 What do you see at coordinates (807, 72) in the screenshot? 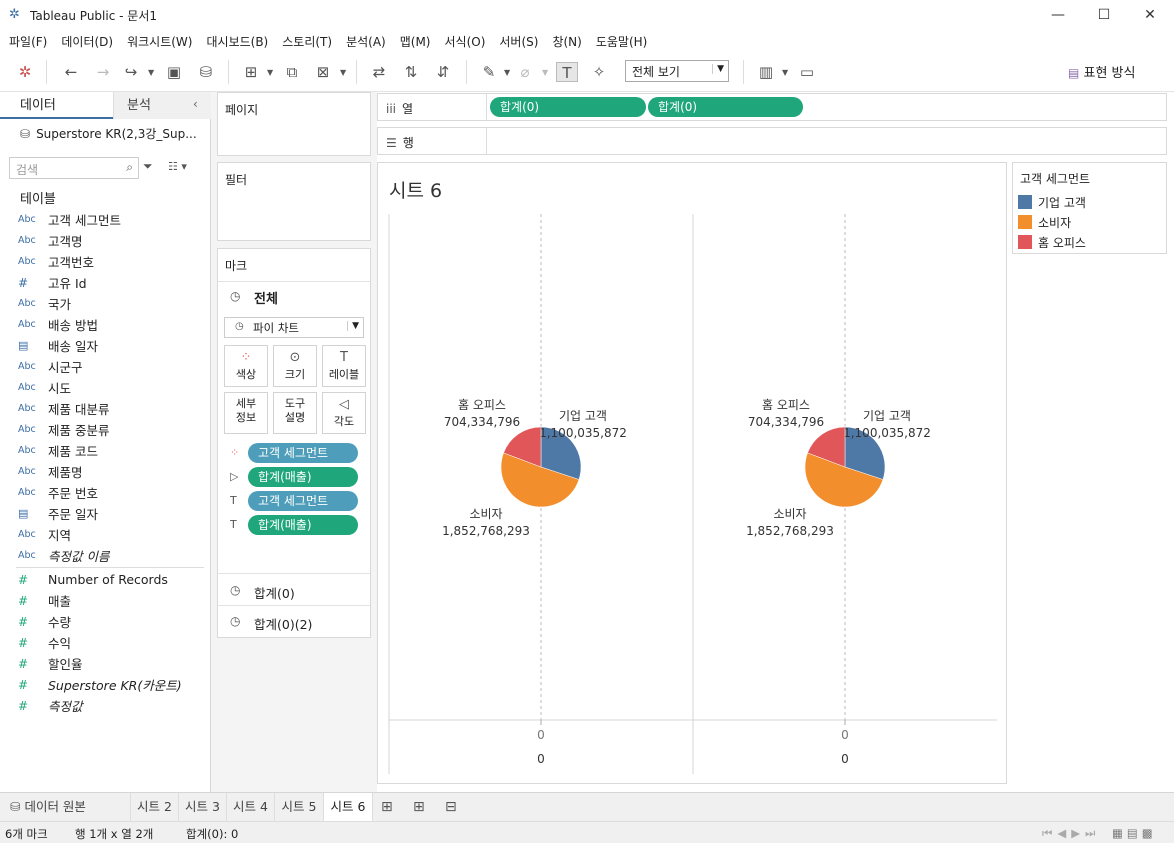
I see `presentation-mode-icon: ▭` at bounding box center [807, 72].